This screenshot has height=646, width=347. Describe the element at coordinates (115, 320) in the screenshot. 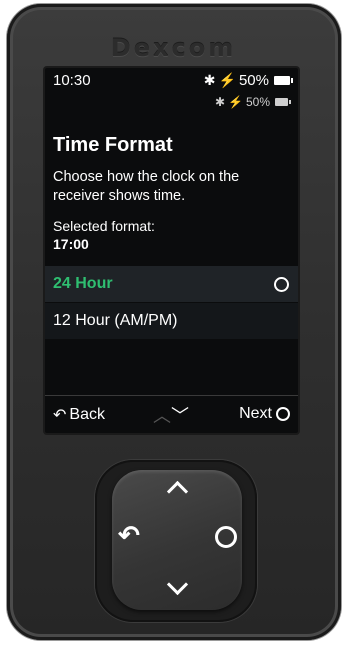

I see `option-label: 12 Hour (AM/PM)` at that location.